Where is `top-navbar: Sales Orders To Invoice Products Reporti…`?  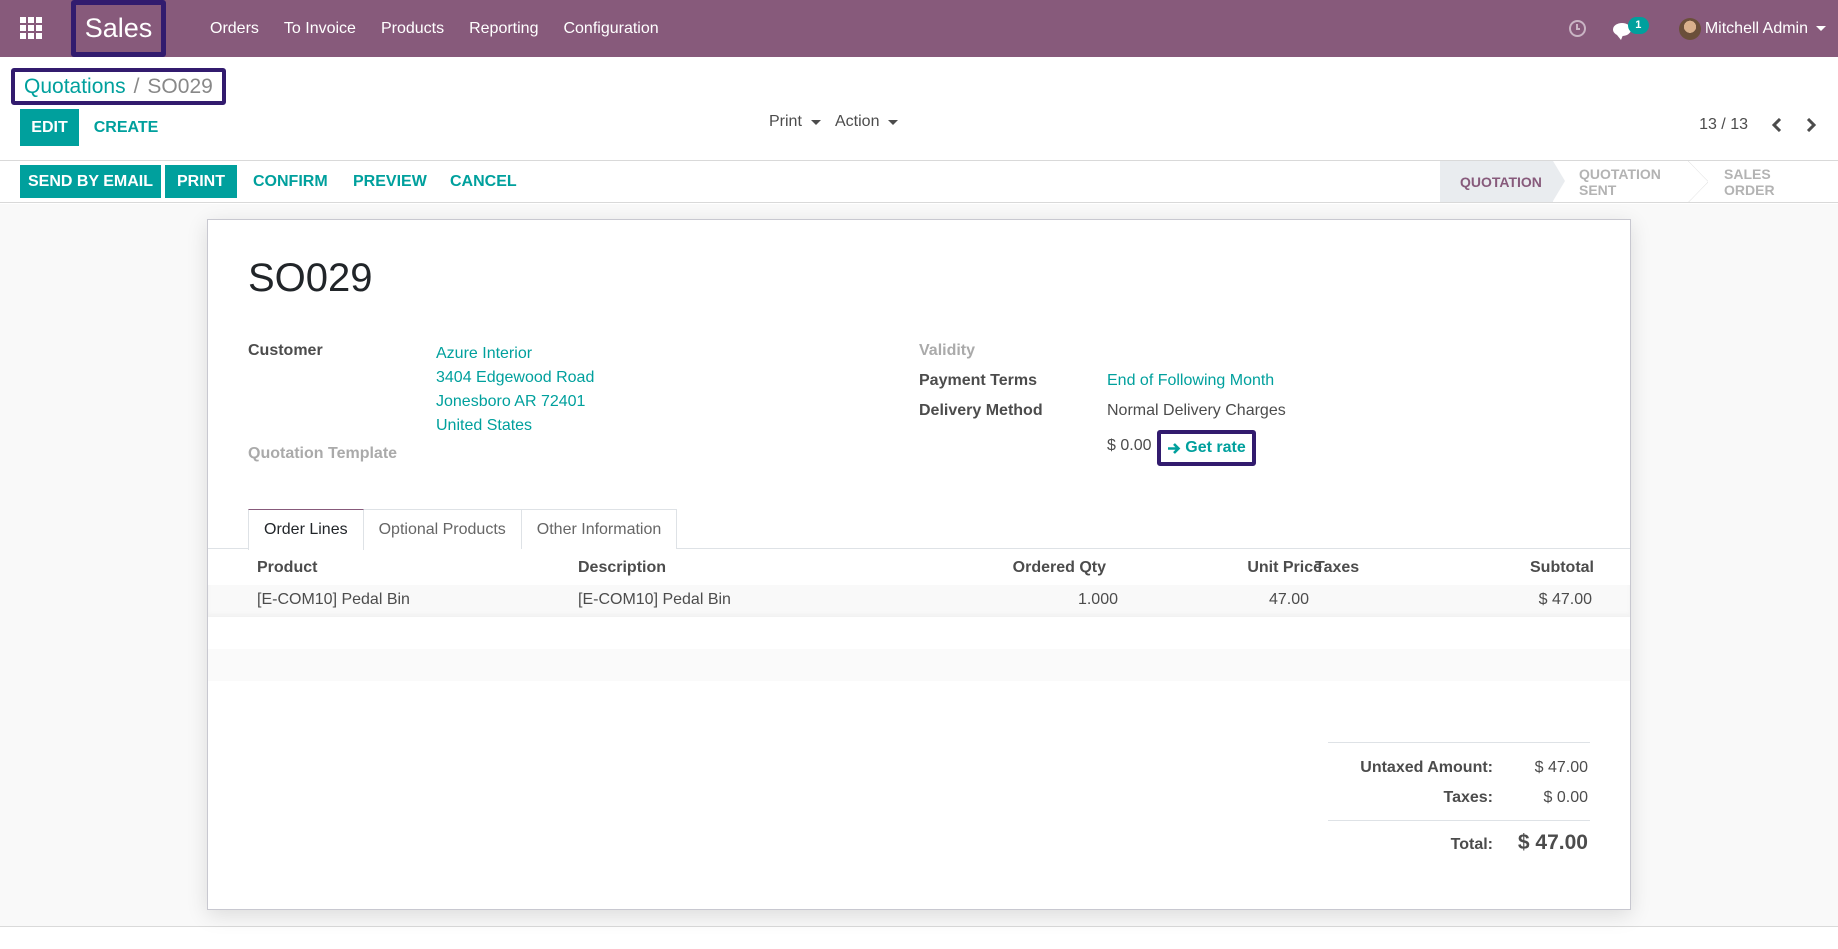 top-navbar: Sales Orders To Invoice Products Reporti… is located at coordinates (919, 28).